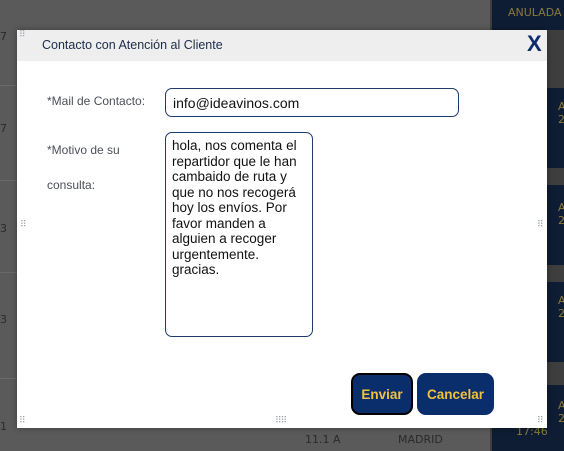 The height and width of the screenshot is (451, 564). Describe the element at coordinates (535, 12) in the screenshot. I see `background-status-text: ANULADA` at that location.